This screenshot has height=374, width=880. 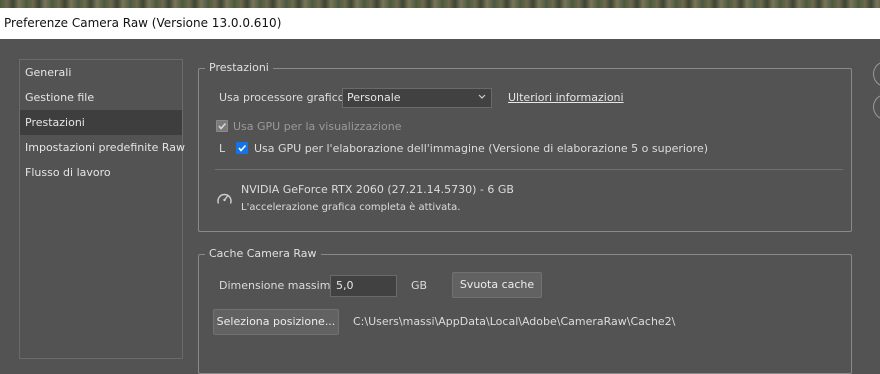 What do you see at coordinates (102, 147) in the screenshot?
I see `sidebar-item-impostazioni-predefinite-raw: Impostazioni predefinite Raw` at bounding box center [102, 147].